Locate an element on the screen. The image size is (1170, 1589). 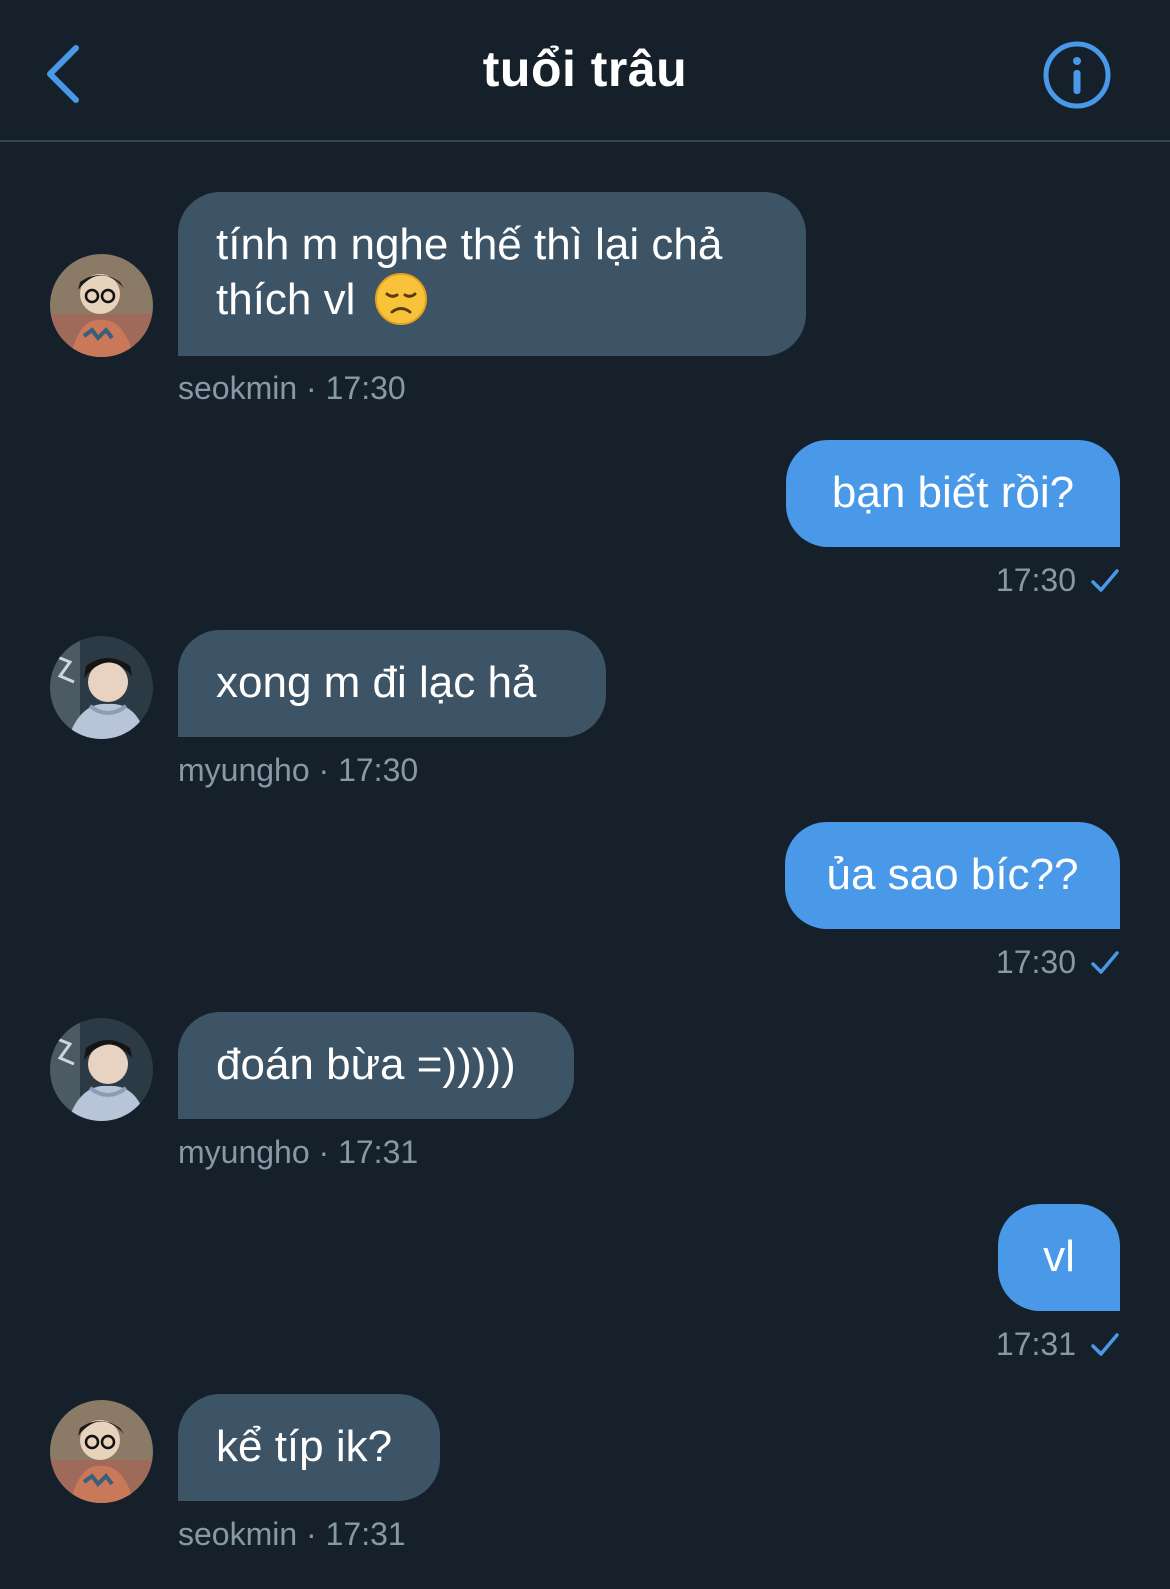
message-bubble-incoming: kể típ ik? is located at coordinates (309, 1447).